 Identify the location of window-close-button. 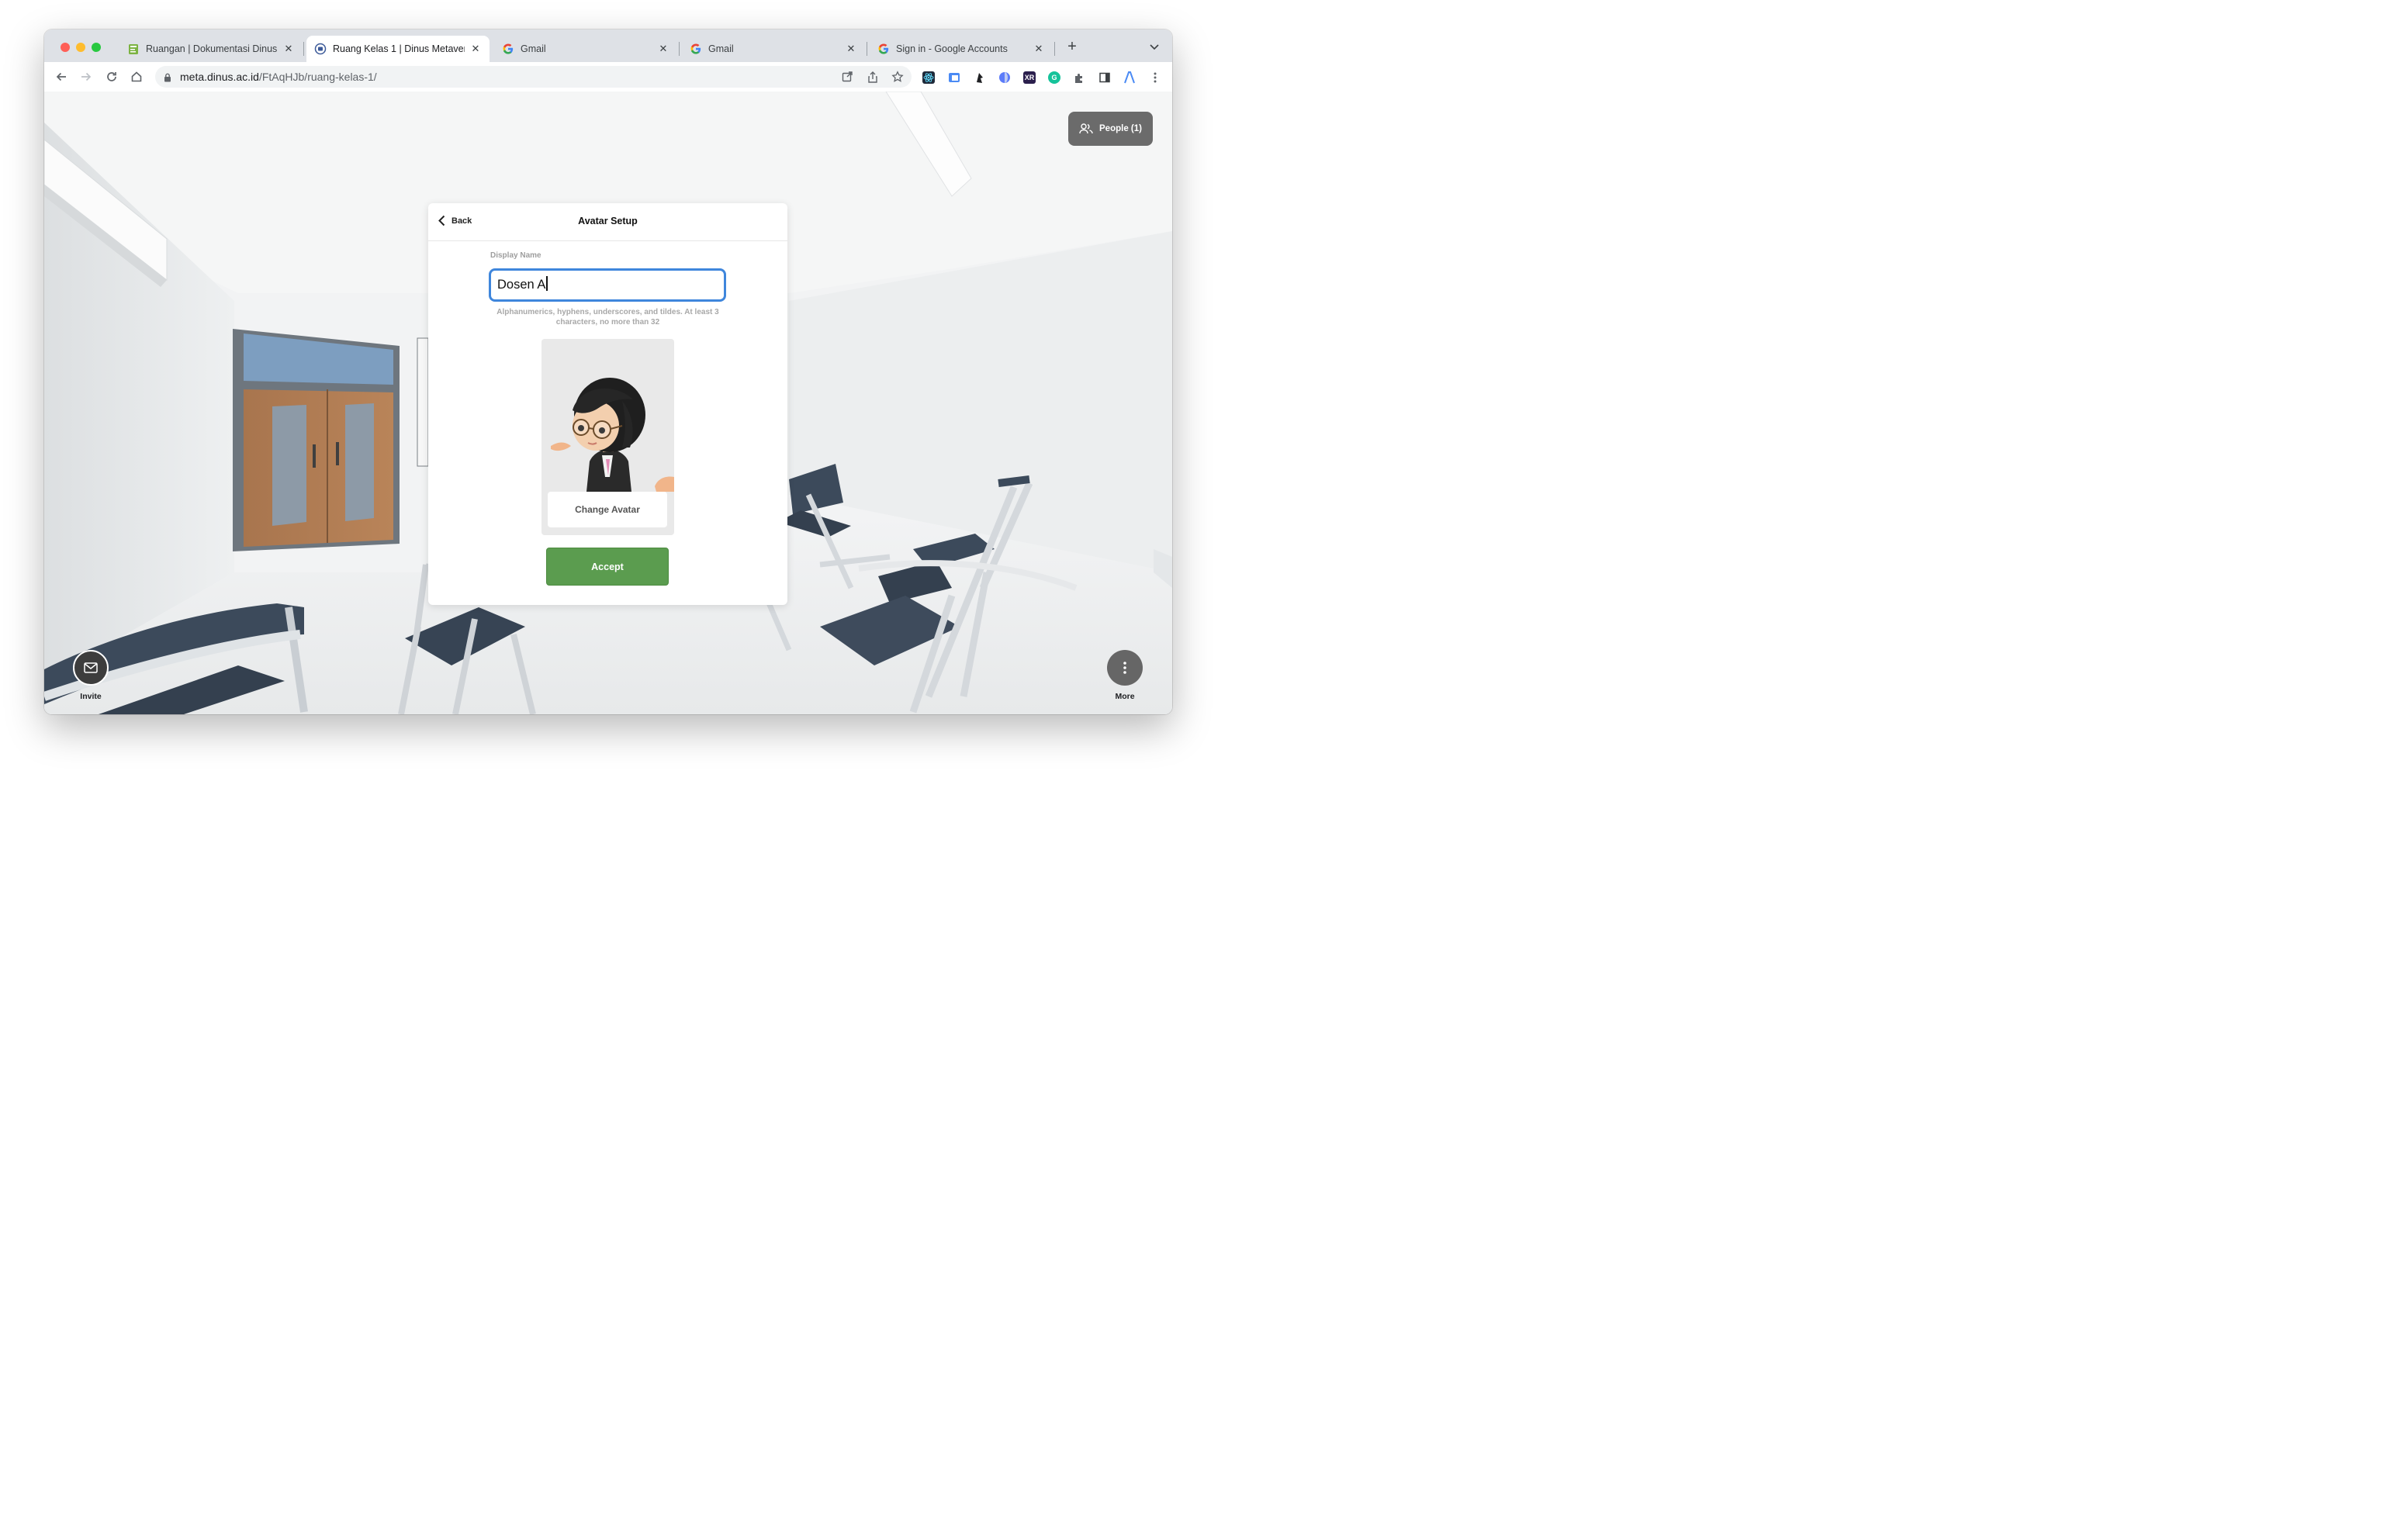
(65, 47).